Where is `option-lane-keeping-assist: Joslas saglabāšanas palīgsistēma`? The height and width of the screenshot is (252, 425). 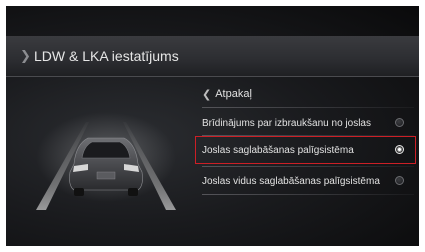
option-lane-keeping-assist: Joslas saglabāšanas palīgsistēma is located at coordinates (307, 150).